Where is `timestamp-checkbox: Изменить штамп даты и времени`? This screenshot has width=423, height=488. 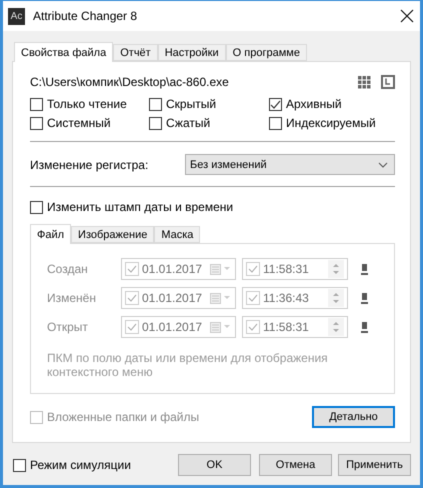 timestamp-checkbox: Изменить штамп даты и времени is located at coordinates (212, 207).